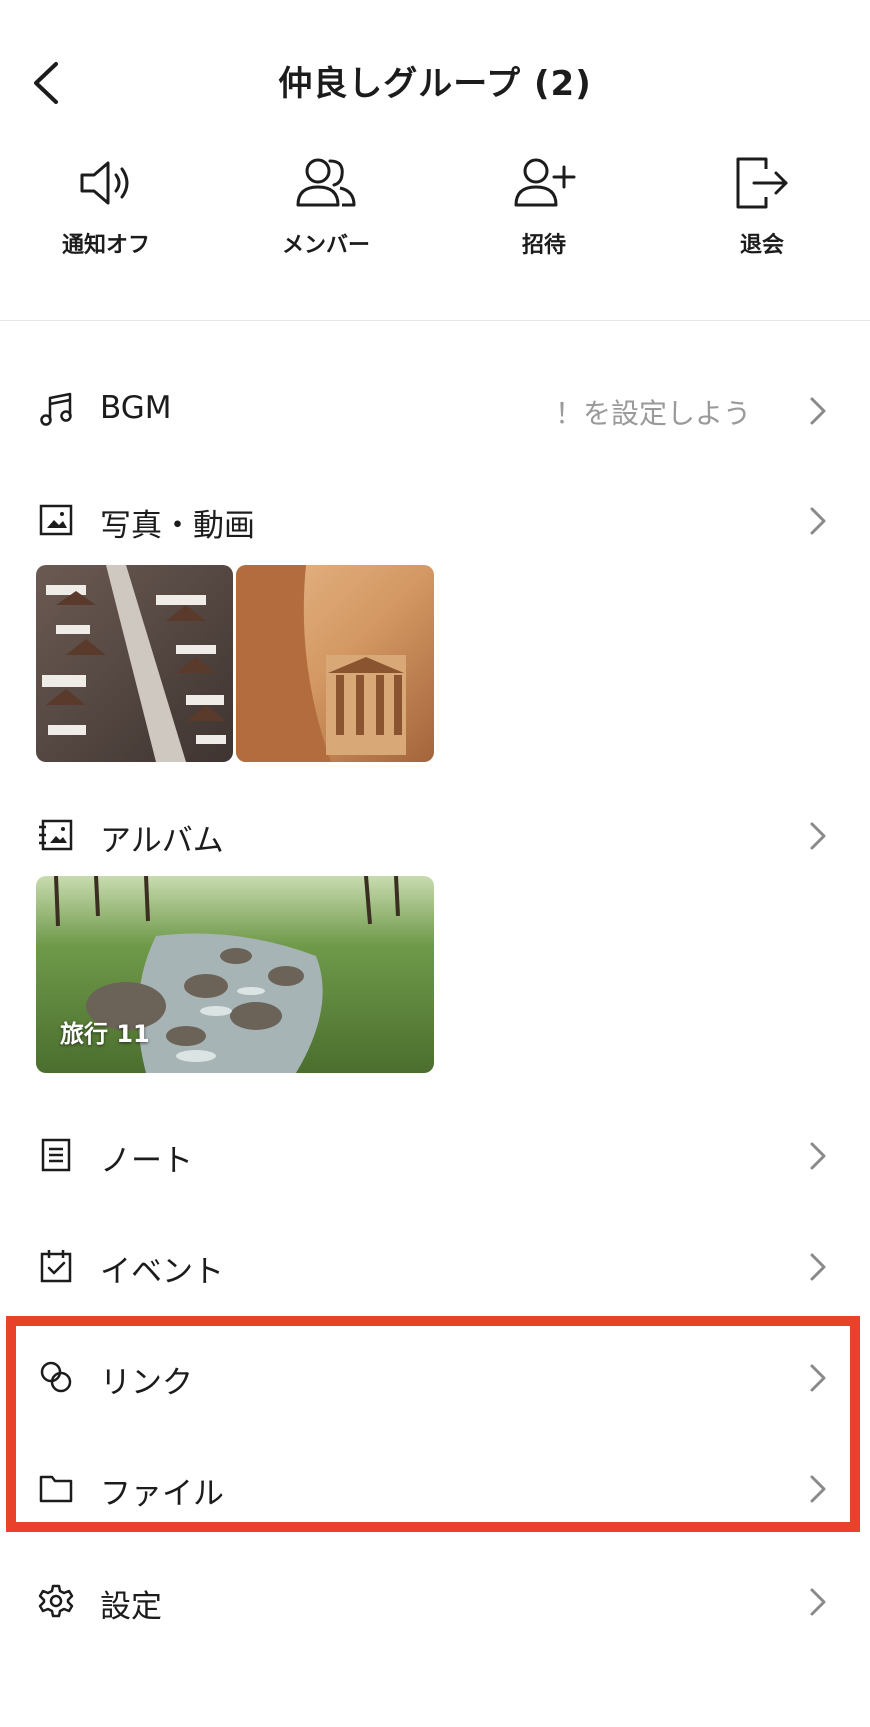 The image size is (870, 1727). I want to click on gear-icon, so click(56, 1601).